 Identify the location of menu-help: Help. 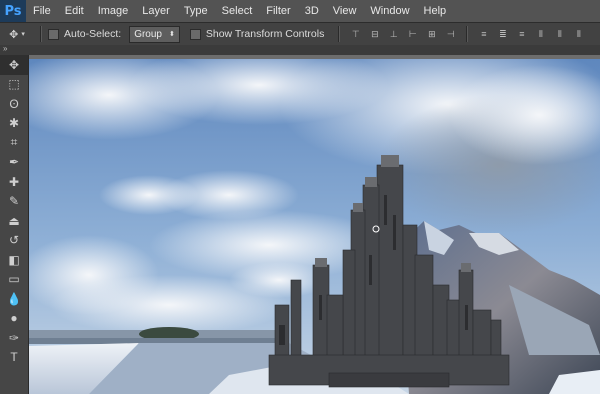
(435, 11).